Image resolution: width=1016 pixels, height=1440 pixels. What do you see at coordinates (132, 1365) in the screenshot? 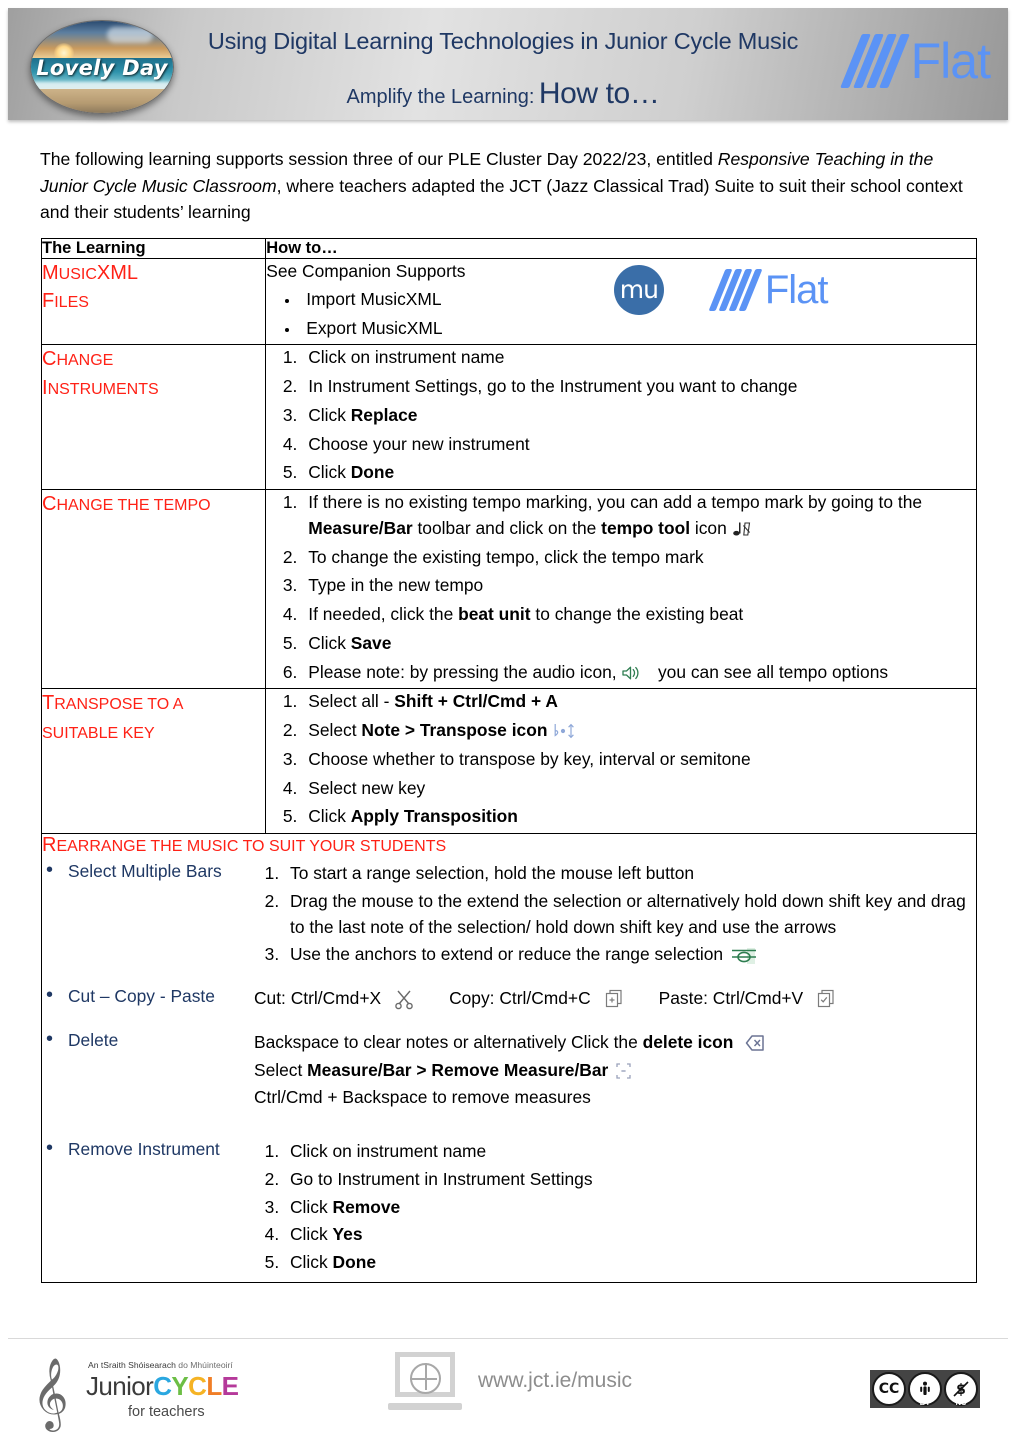
I see `jc-tagline-irish: An tSraith Shóisearach` at bounding box center [132, 1365].